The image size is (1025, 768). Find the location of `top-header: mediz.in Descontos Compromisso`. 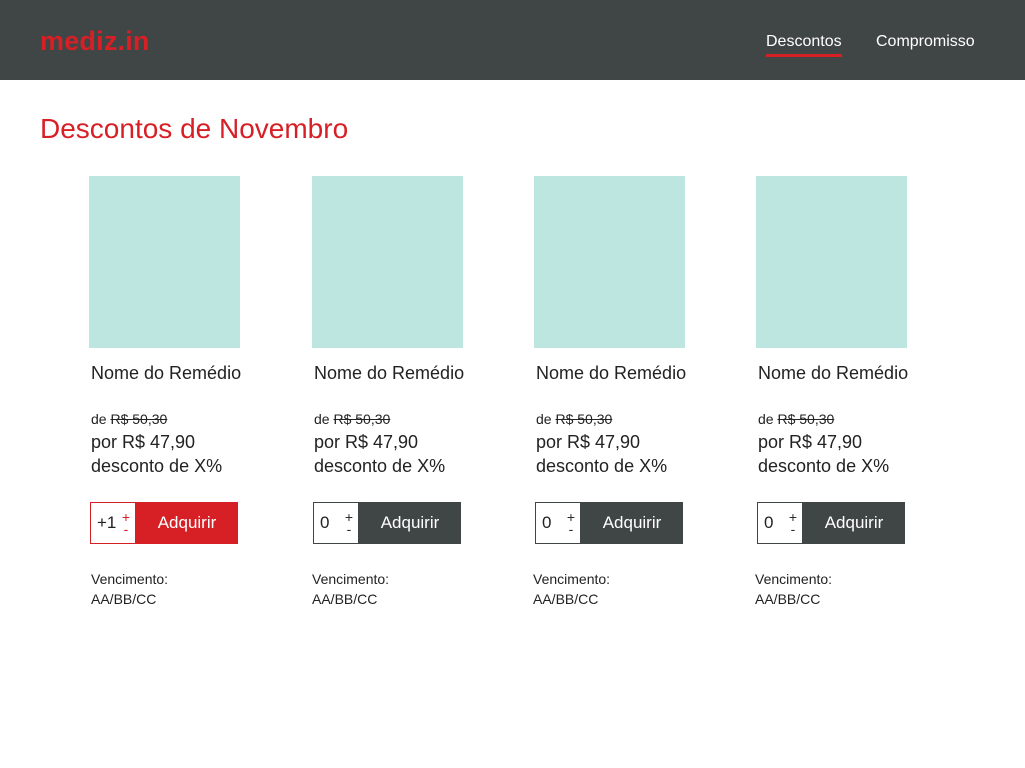

top-header: mediz.in Descontos Compromisso is located at coordinates (512, 40).